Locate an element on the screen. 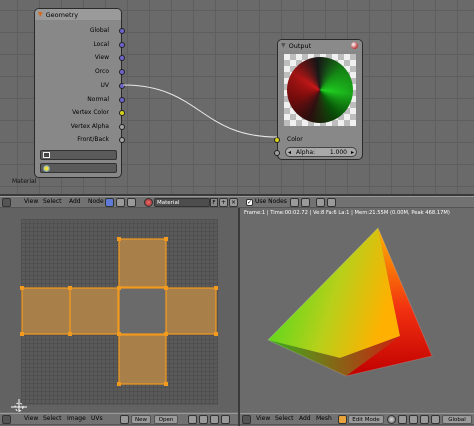 The image size is (474, 426). copy-icon is located at coordinates (320, 202).